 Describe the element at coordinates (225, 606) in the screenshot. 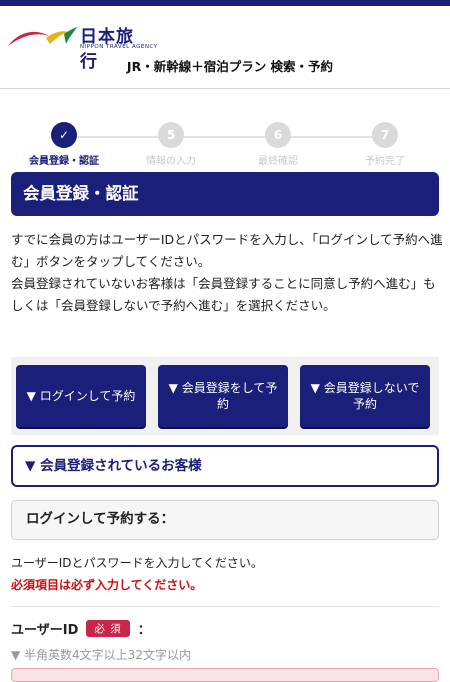

I see `field-divider` at that location.